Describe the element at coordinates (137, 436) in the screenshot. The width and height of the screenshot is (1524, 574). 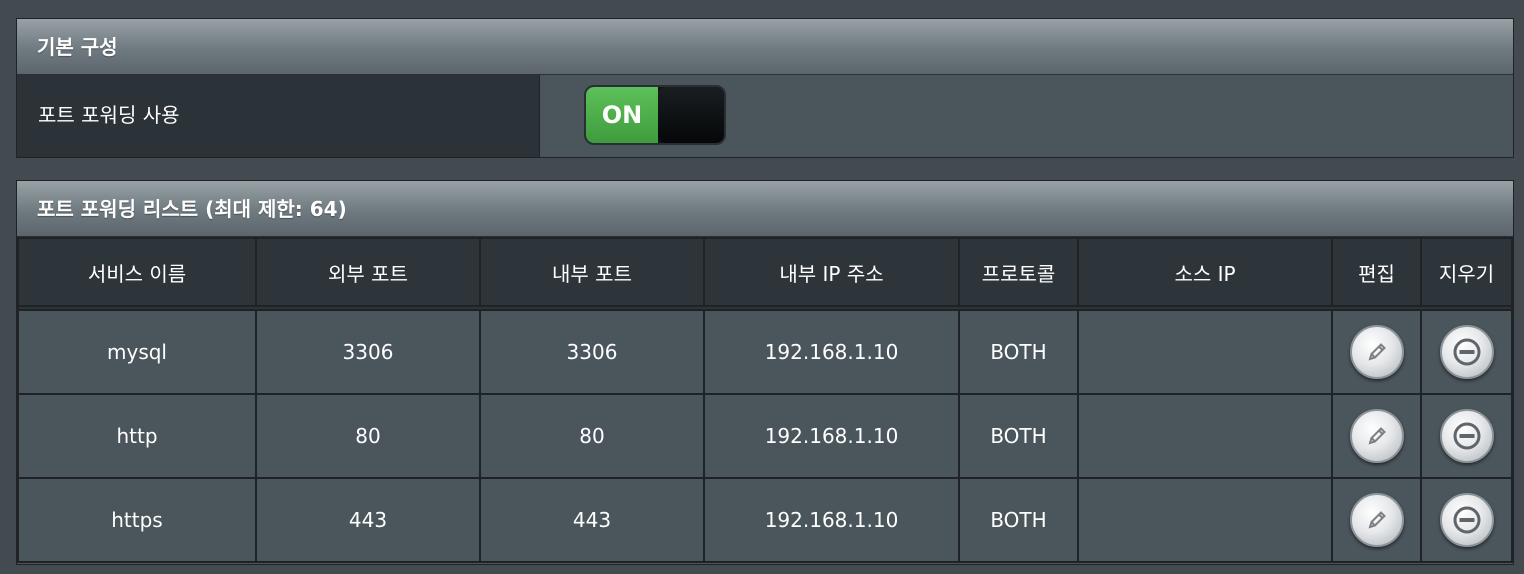
I see `cell-service-name: http` at that location.